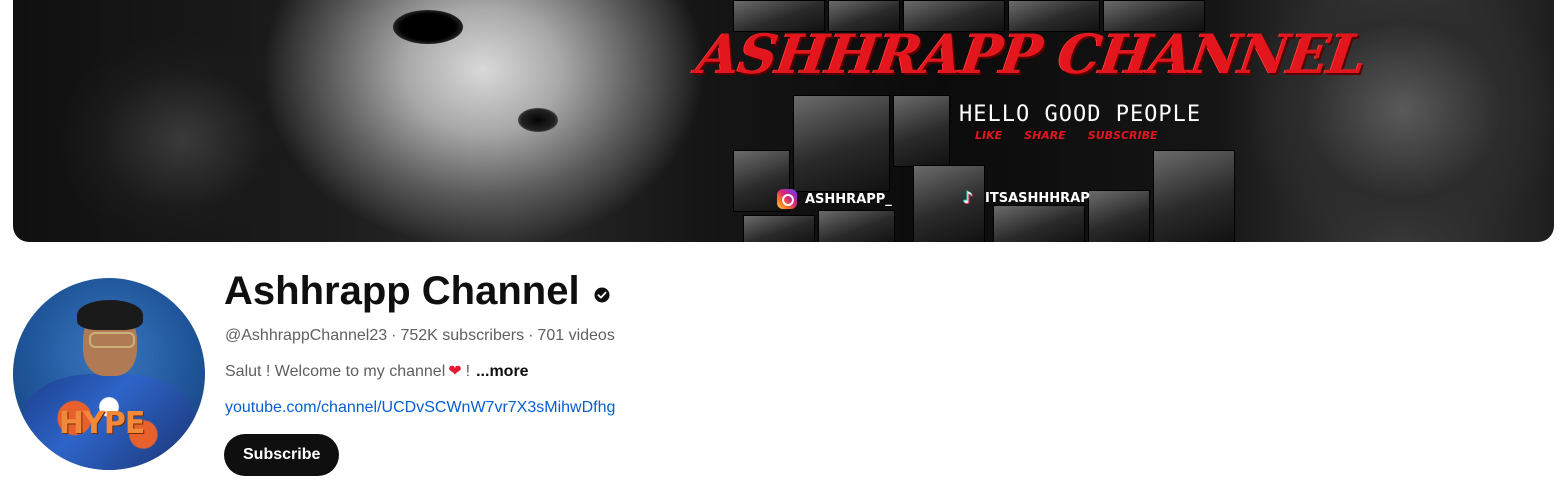  I want to click on banner-cta-subscribe: SUBSCRIBE, so click(1122, 135).